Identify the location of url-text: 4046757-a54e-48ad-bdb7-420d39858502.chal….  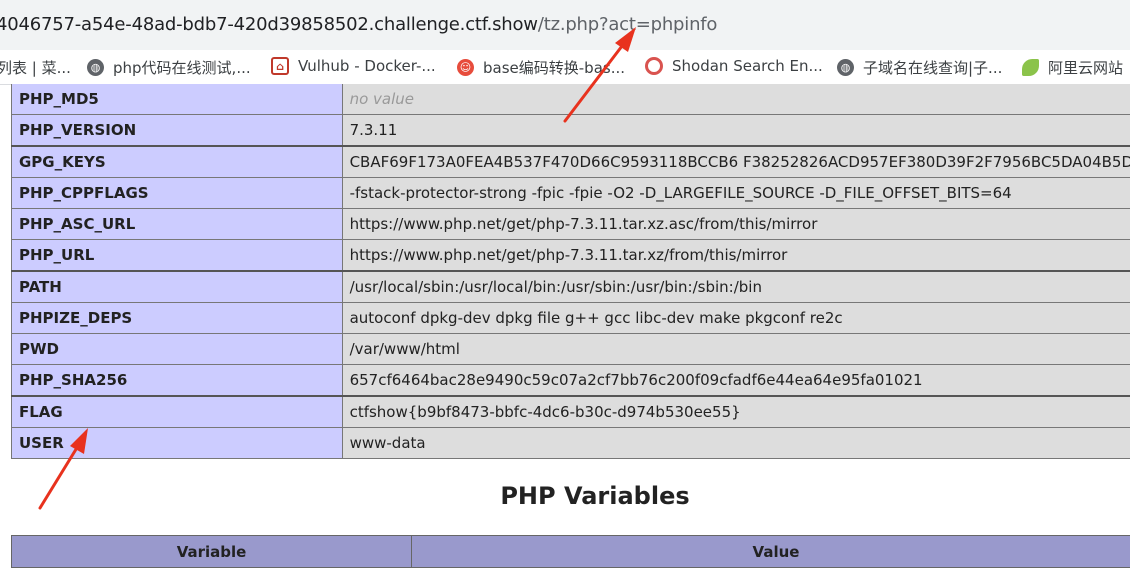
(358, 24).